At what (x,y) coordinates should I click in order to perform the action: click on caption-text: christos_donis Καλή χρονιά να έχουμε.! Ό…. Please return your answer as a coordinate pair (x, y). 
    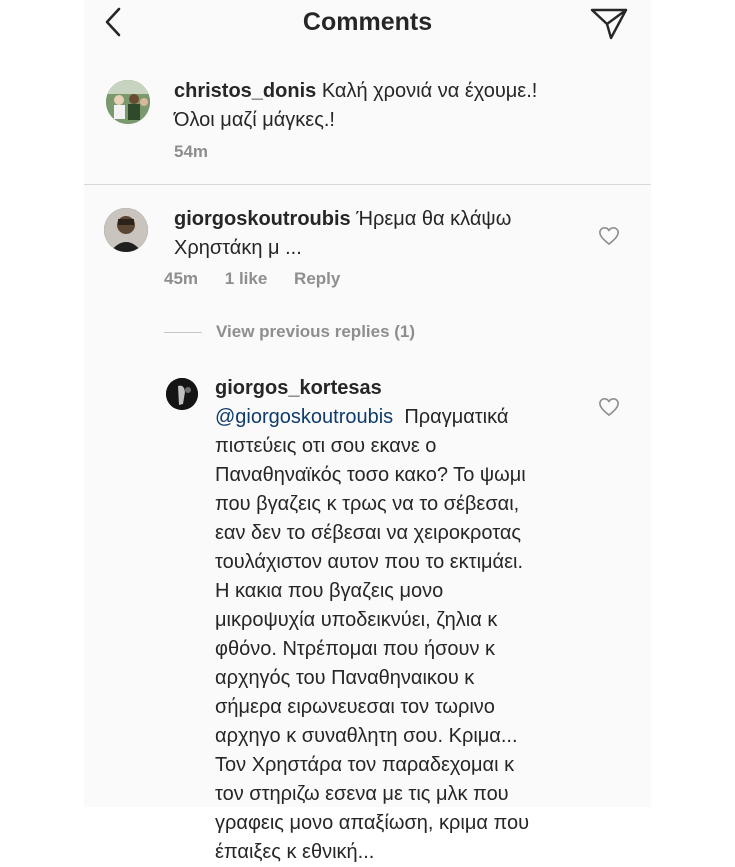
    Looking at the image, I should click on (404, 106).